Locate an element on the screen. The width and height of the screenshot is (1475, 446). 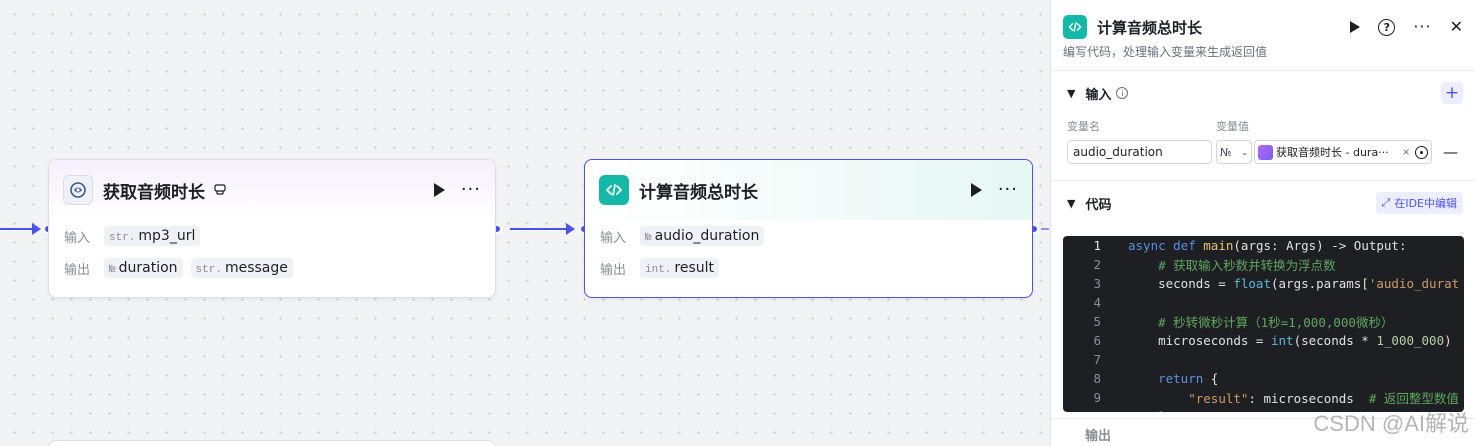
code-text: "result": microseconds # 返回整型数值 is located at coordinates (1323, 398).